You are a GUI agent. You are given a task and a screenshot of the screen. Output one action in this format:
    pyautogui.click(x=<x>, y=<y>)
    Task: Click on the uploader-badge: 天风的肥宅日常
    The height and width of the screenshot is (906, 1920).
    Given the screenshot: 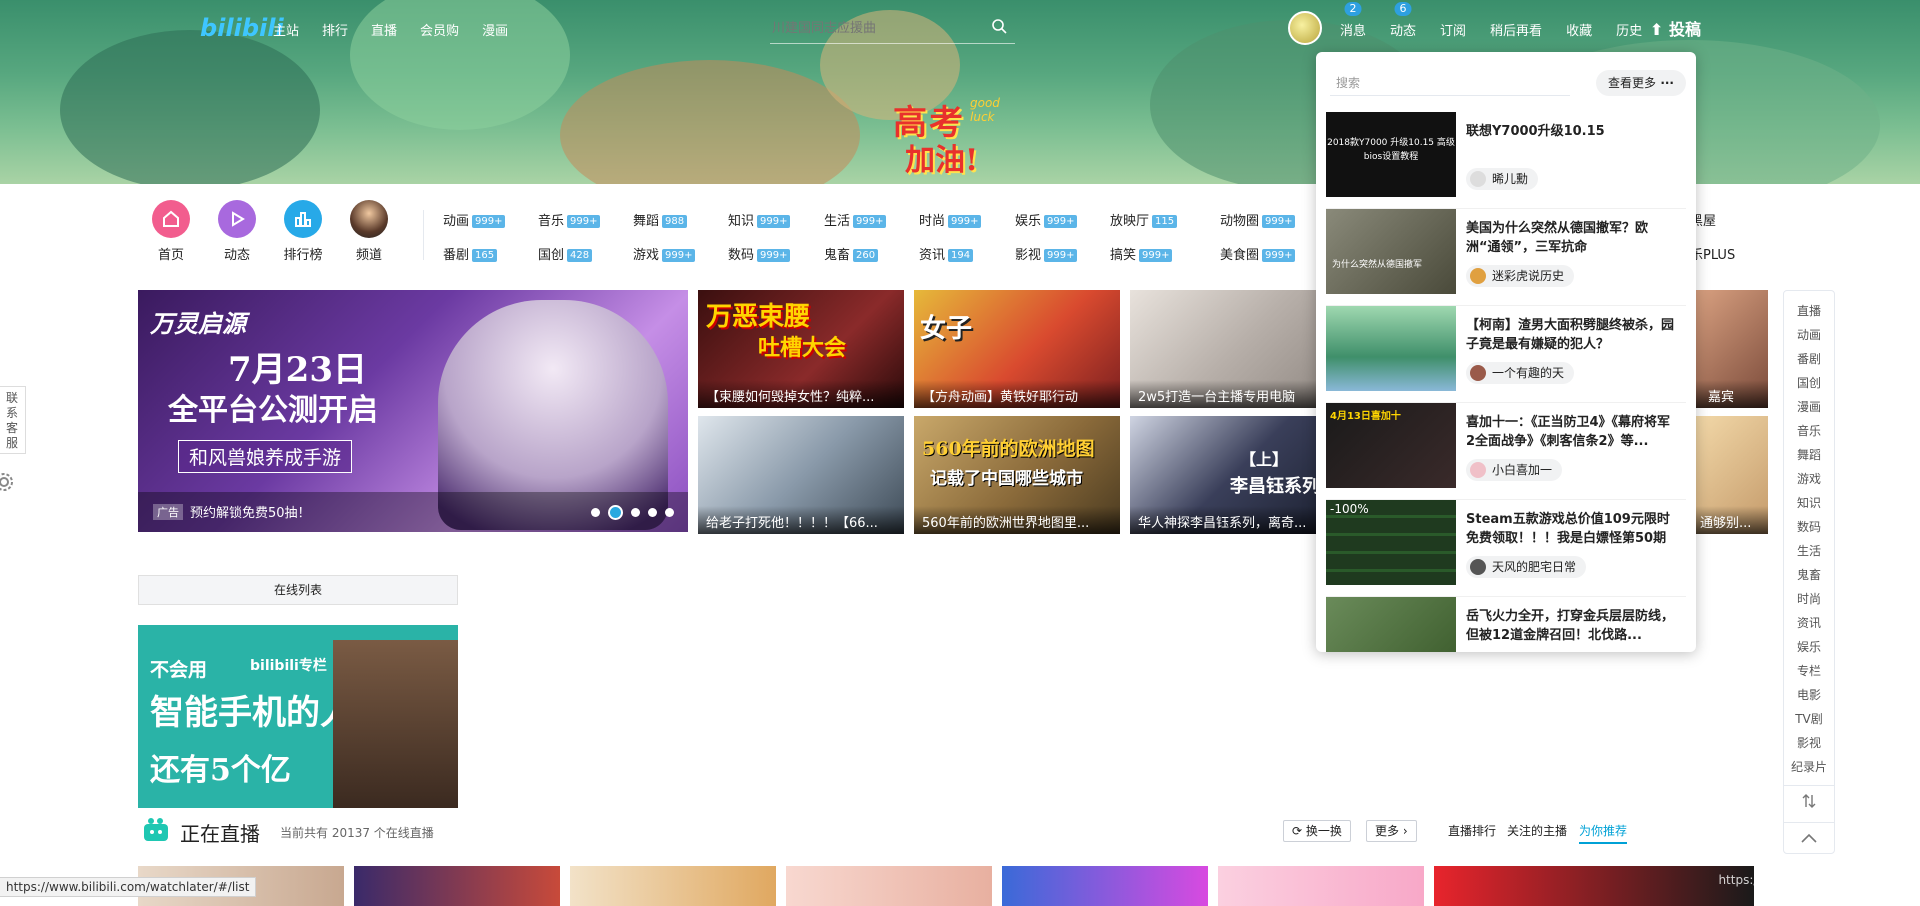 What is the action you would take?
    pyautogui.click(x=1526, y=567)
    